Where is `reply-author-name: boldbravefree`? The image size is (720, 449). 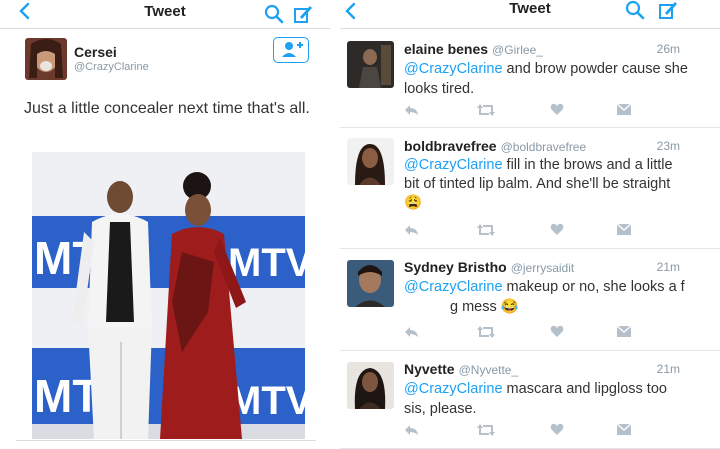 reply-author-name: boldbravefree is located at coordinates (450, 146).